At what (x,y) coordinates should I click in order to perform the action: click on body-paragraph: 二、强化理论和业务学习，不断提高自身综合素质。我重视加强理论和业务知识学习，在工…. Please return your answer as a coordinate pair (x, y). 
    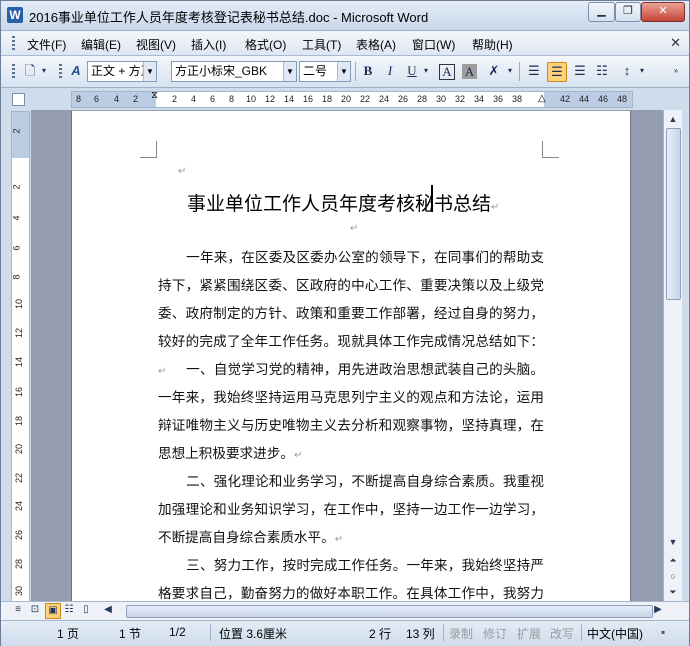
    Looking at the image, I should click on (351, 511).